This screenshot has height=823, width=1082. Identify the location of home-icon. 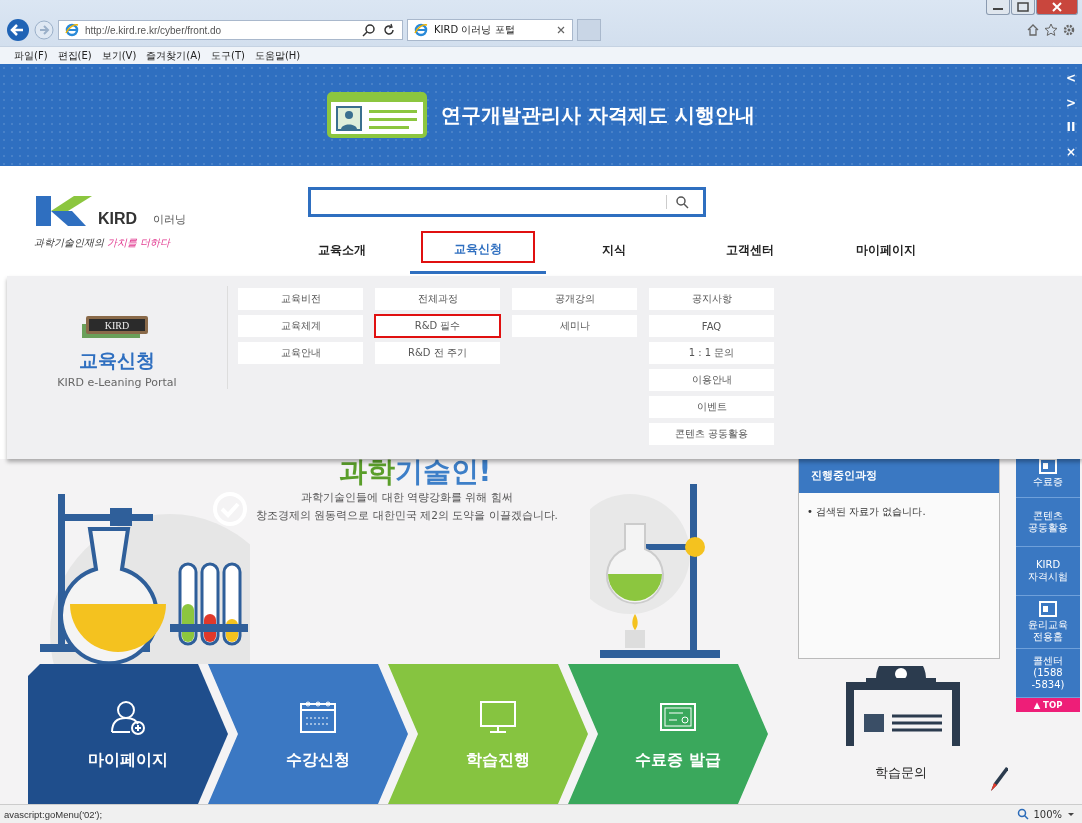
(1033, 30).